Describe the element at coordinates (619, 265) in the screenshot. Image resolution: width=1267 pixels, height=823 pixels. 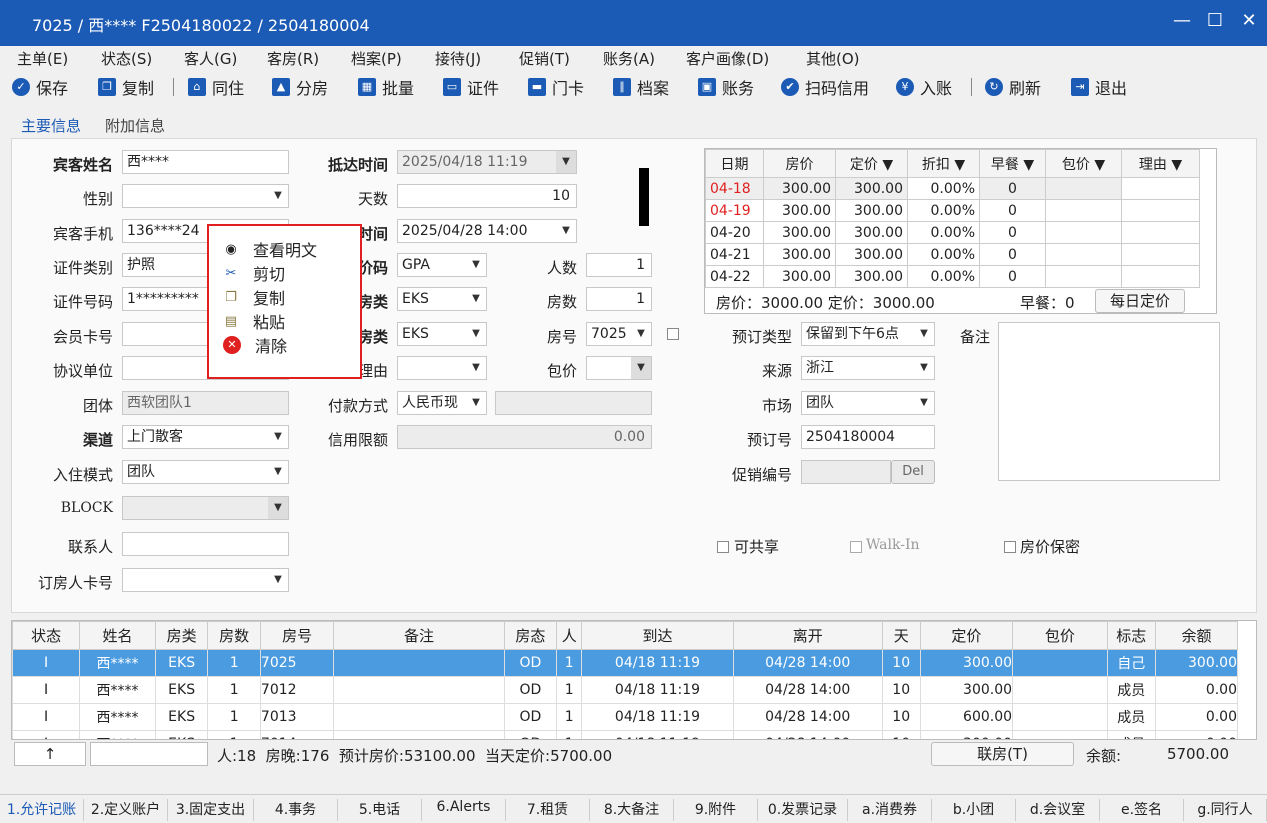
I see `persons-input: 1` at that location.